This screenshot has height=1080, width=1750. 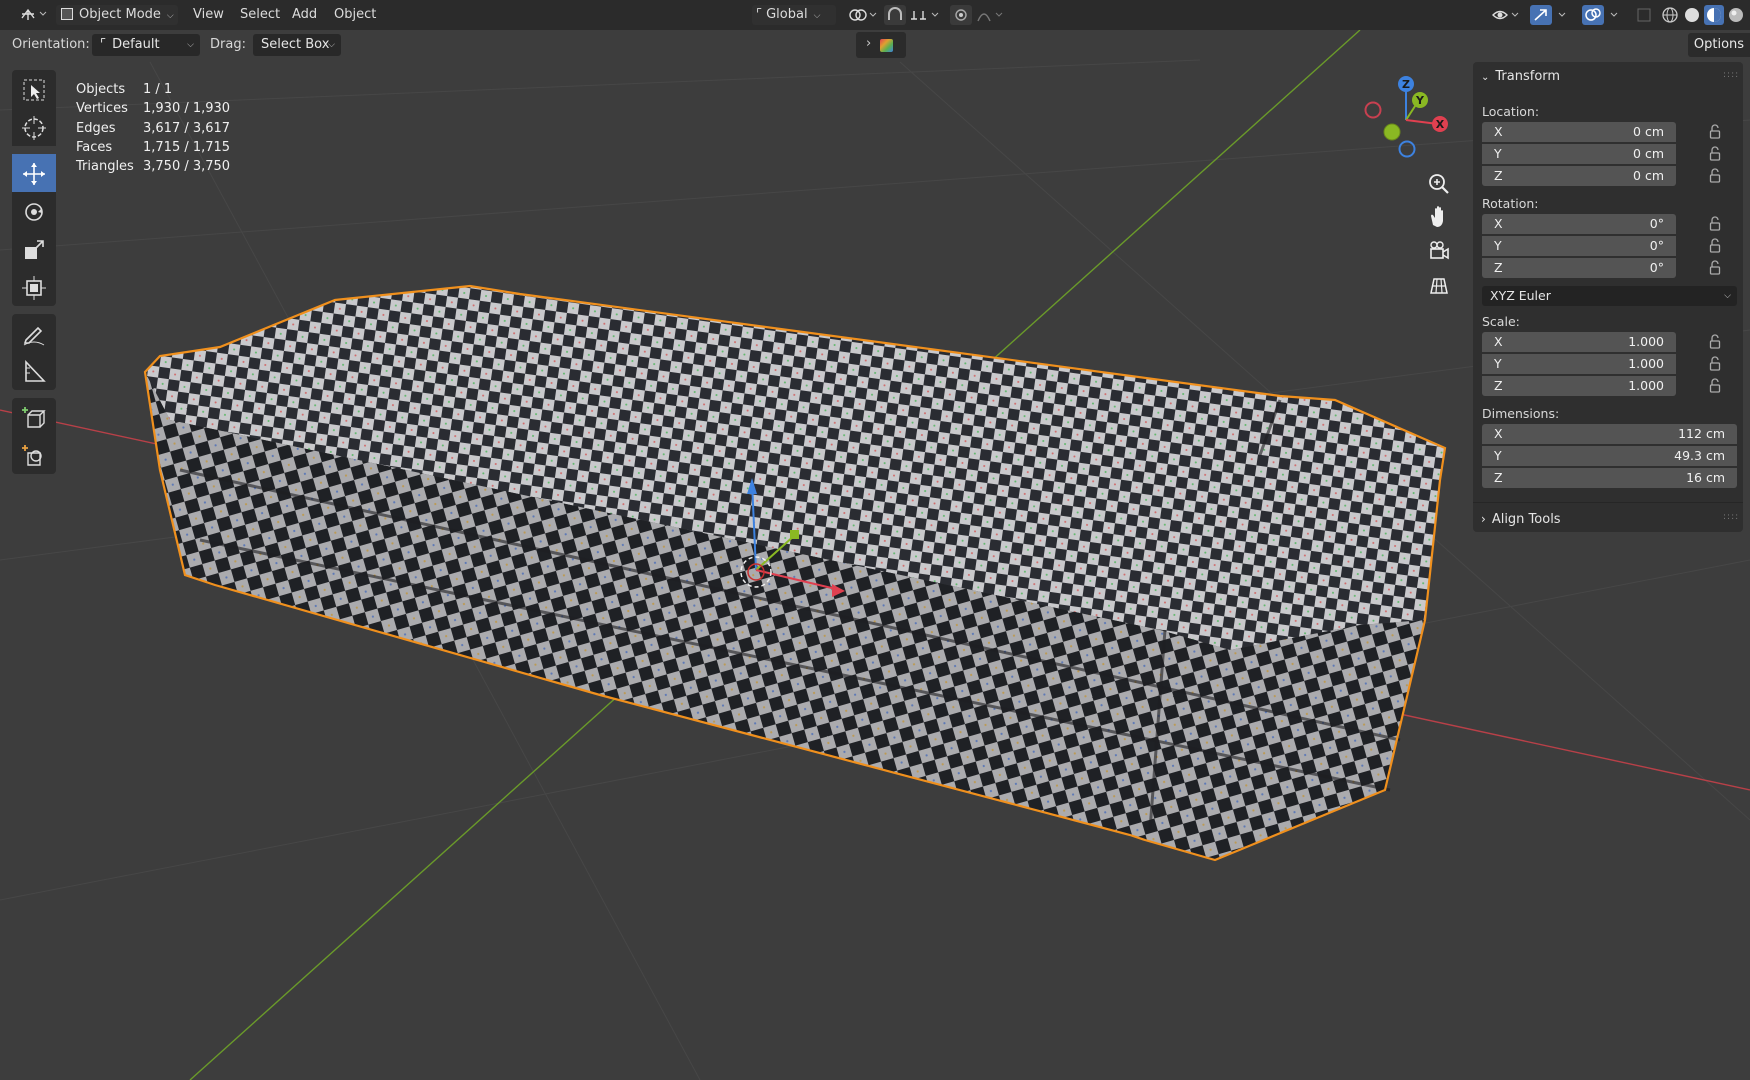 I want to click on dimensions-z-field: Z 16 cm, so click(x=1609, y=478).